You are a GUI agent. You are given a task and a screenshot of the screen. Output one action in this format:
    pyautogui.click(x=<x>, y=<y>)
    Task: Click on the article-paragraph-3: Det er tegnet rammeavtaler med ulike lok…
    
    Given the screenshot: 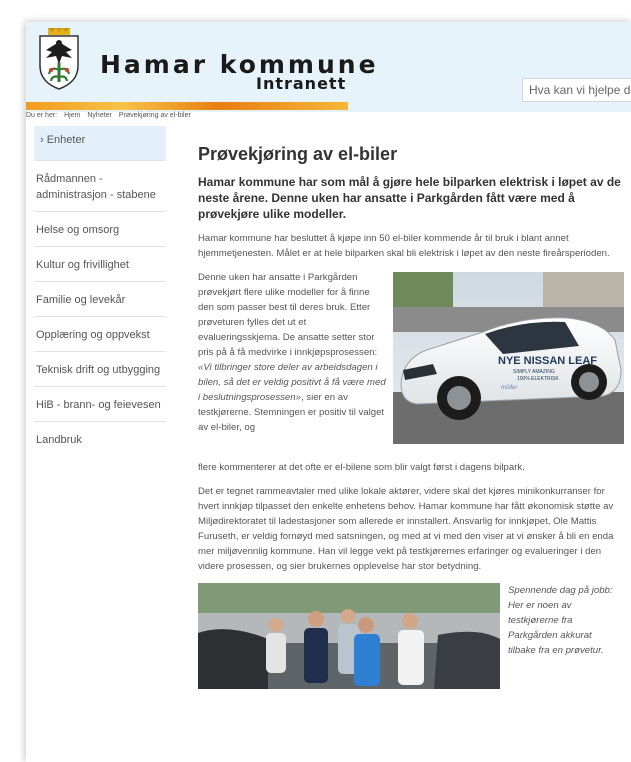 What is the action you would take?
    pyautogui.click(x=406, y=529)
    